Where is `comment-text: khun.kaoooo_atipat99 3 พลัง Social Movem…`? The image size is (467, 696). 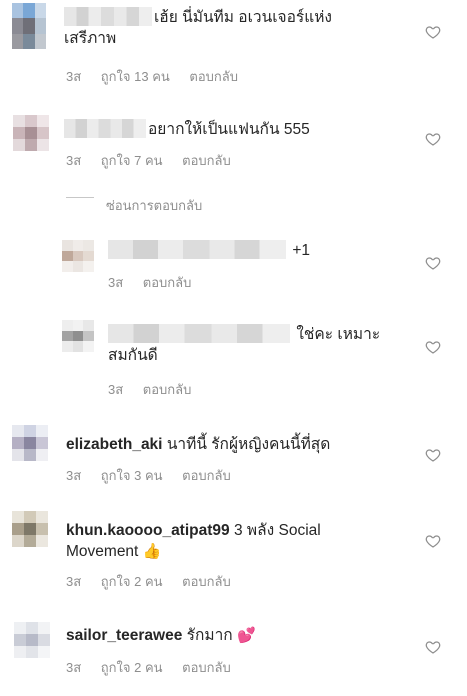 comment-text: khun.kaoooo_atipat99 3 พลัง Social Movem… is located at coordinates (193, 541).